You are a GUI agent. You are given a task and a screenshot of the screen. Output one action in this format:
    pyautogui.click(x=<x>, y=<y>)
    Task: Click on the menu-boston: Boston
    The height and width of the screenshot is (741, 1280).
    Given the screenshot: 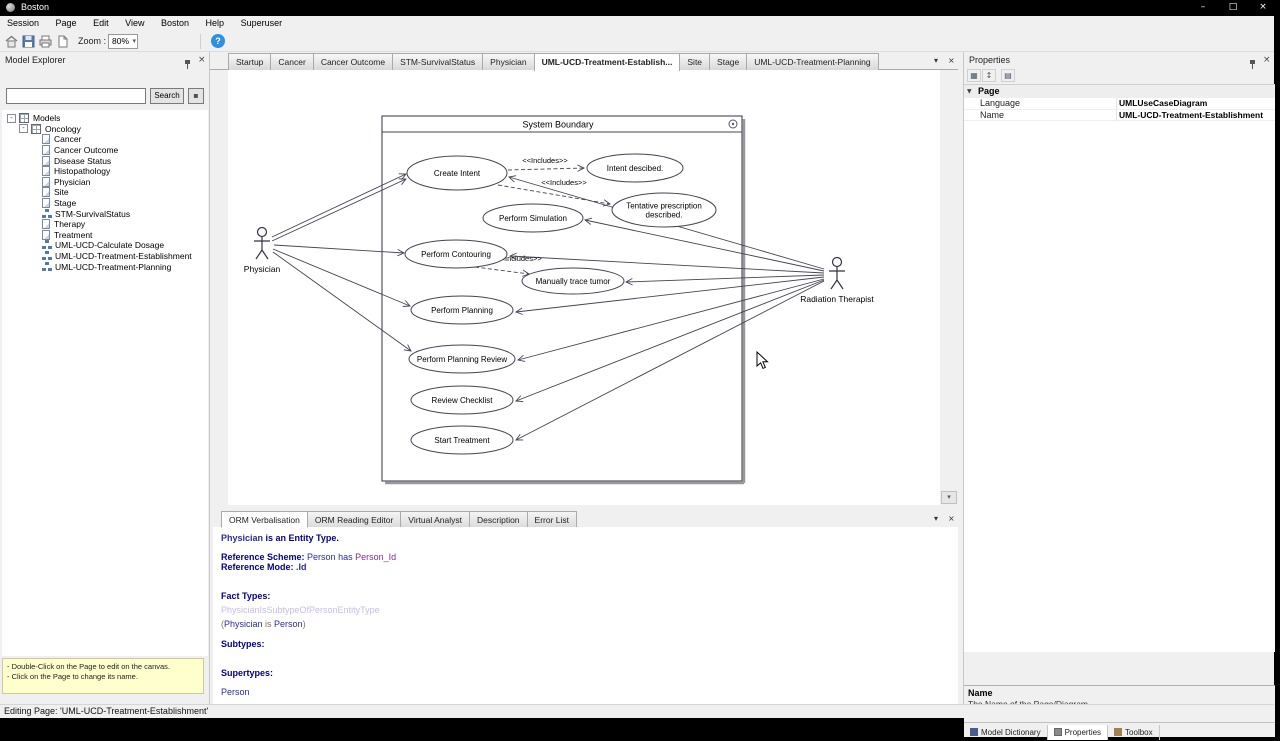 What is the action you would take?
    pyautogui.click(x=175, y=23)
    